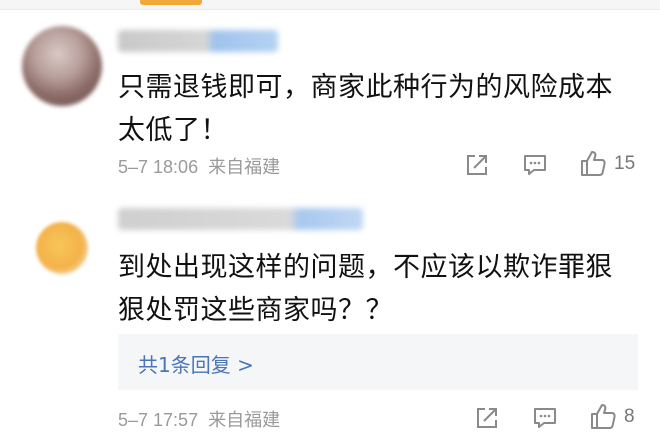 The image size is (660, 447). What do you see at coordinates (629, 416) in the screenshot?
I see `like-count: 8` at bounding box center [629, 416].